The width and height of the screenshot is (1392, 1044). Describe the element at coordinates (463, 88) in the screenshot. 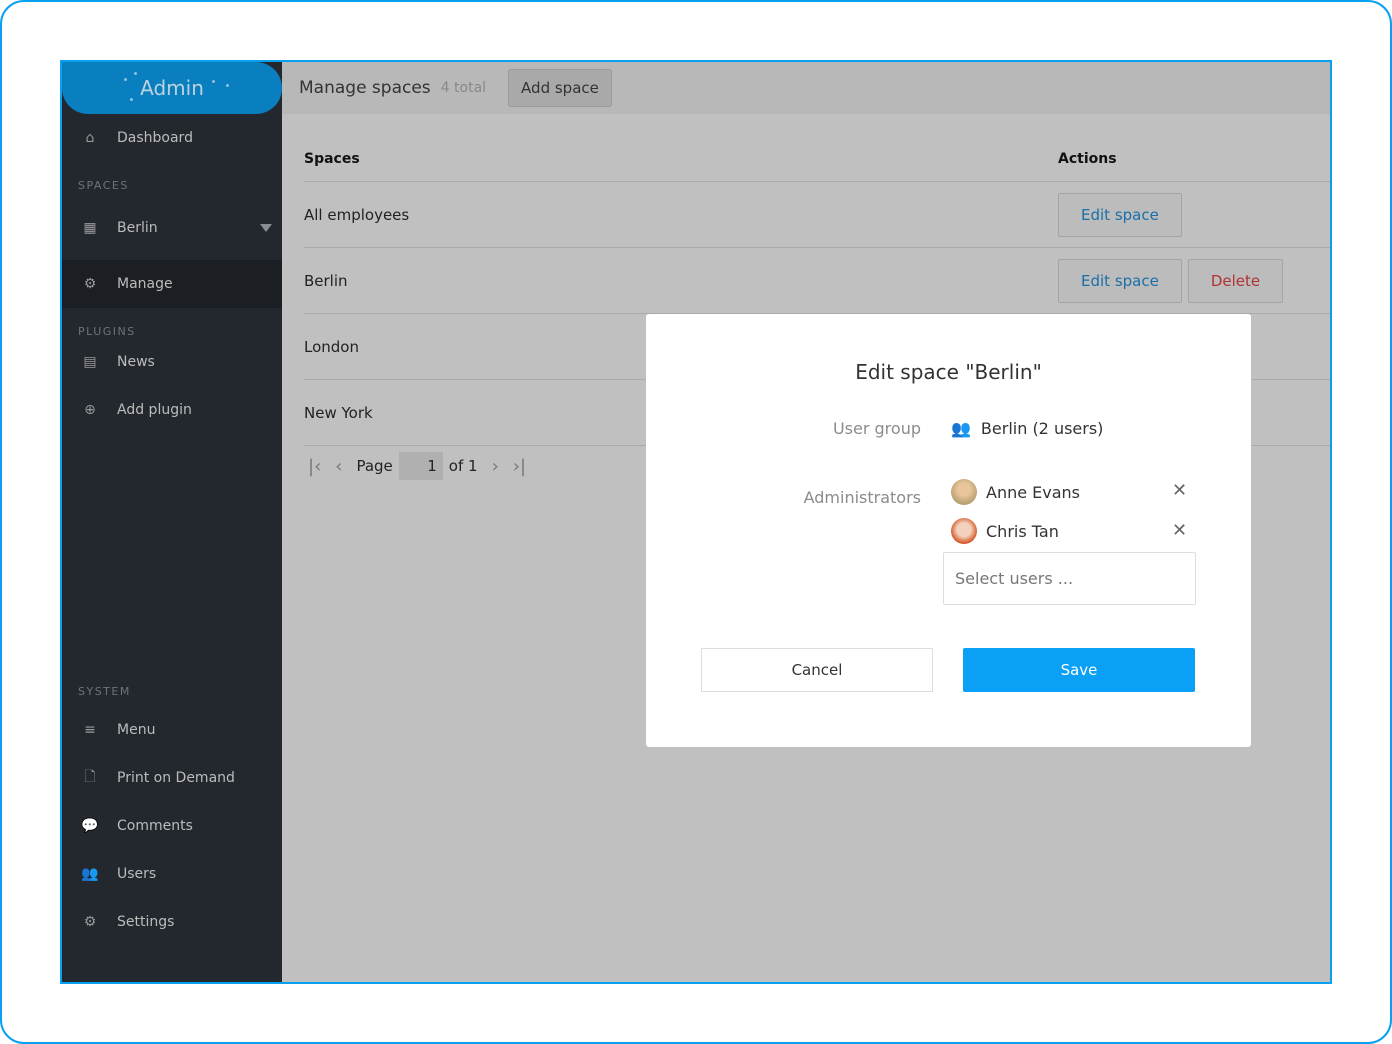

I see `total-count: 4 total` at that location.